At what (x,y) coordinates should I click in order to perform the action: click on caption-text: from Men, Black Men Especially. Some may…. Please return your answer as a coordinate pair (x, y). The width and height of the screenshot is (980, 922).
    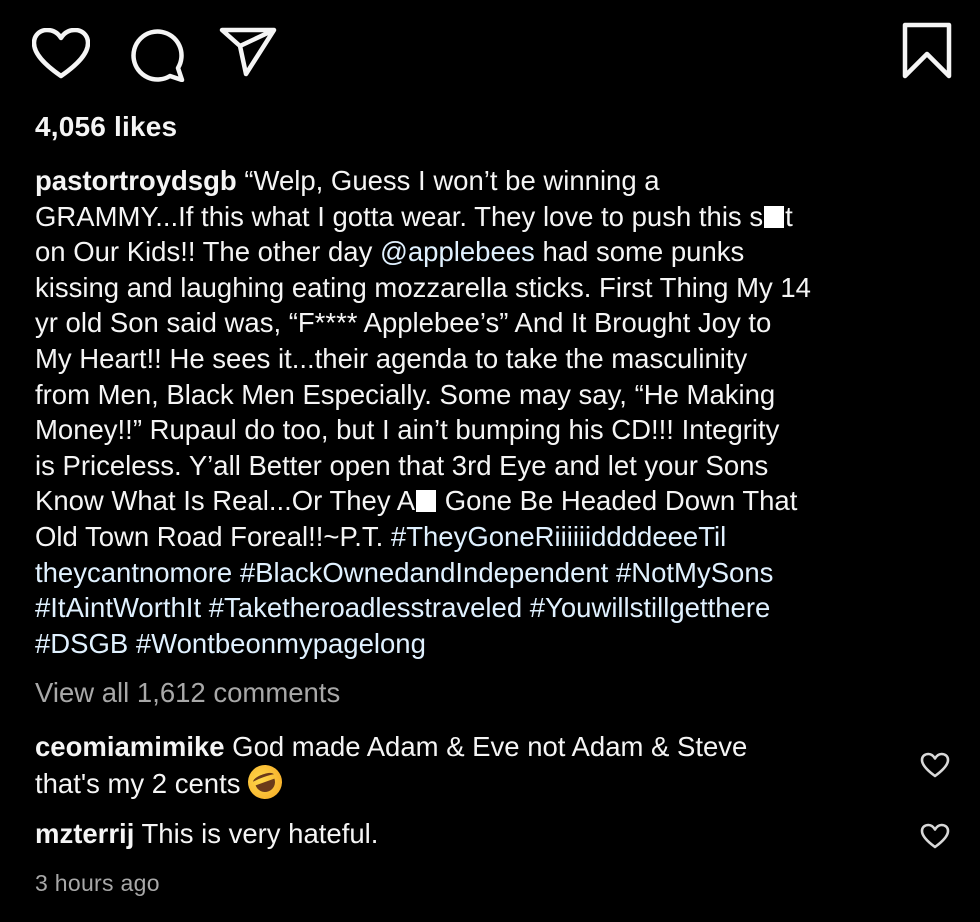
    Looking at the image, I should click on (405, 394).